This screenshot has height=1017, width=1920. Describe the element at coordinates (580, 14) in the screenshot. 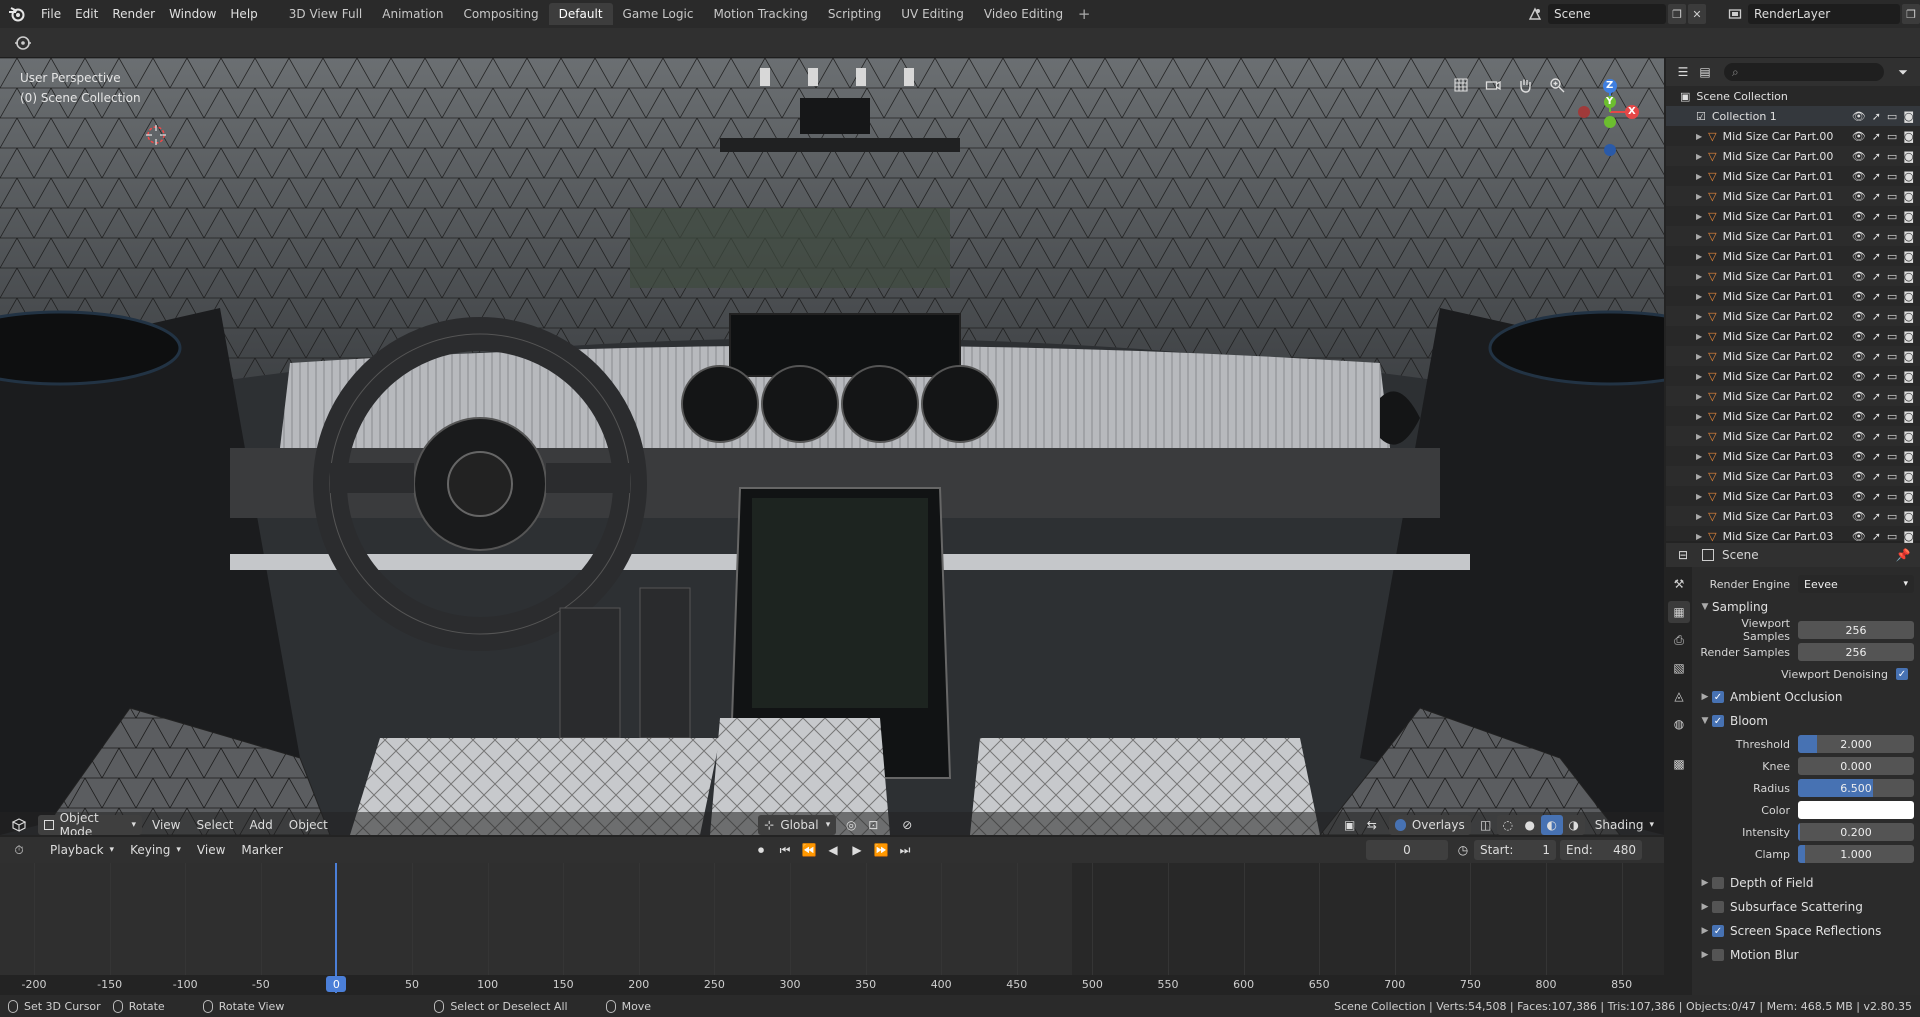

I see `tab-default: Default` at that location.